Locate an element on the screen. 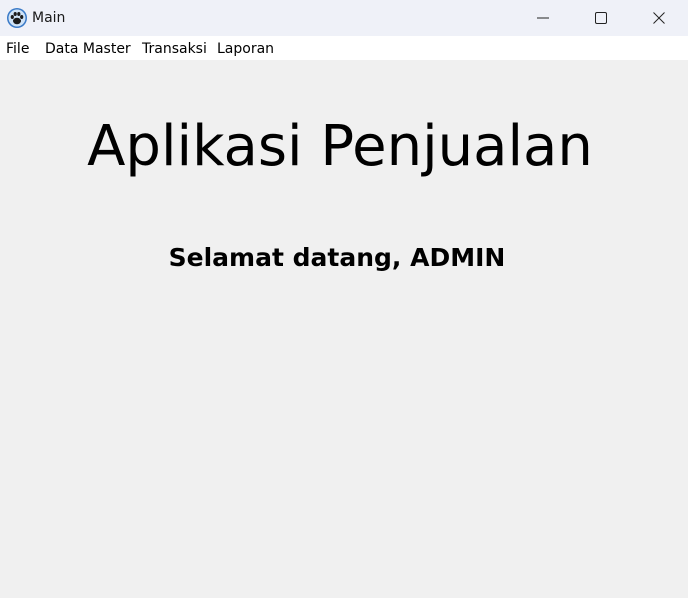 Image resolution: width=688 pixels, height=598 pixels. menu-data-master: Data Master is located at coordinates (88, 49).